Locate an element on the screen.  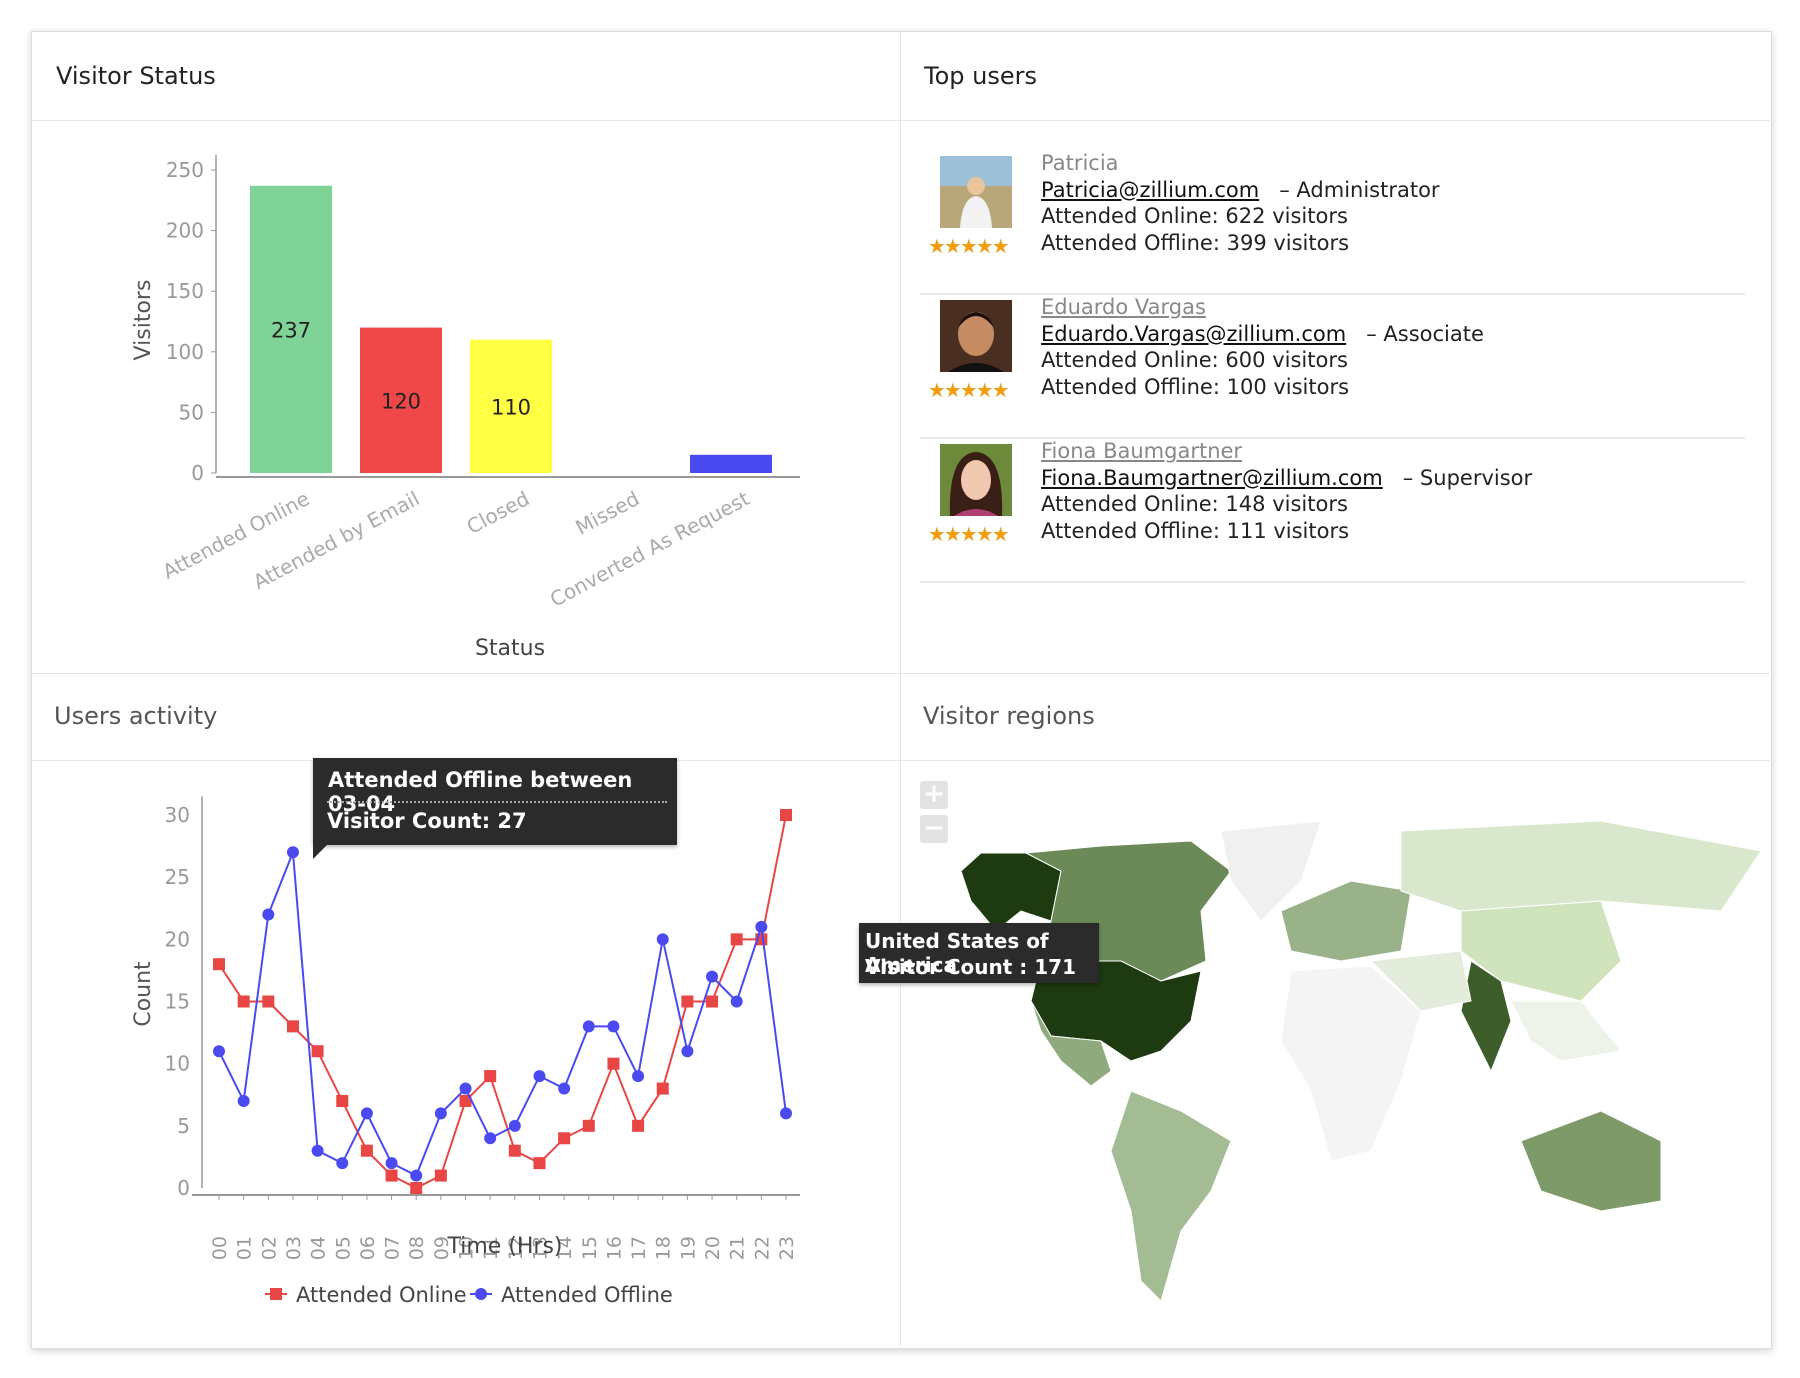
x-axis-title: Time (Hrs) is located at coordinates (504, 1246).